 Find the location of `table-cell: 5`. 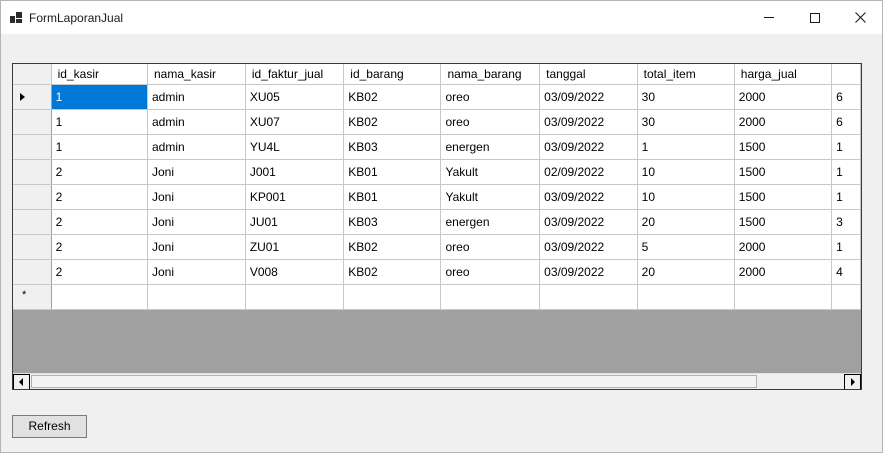

table-cell: 5 is located at coordinates (686, 247).